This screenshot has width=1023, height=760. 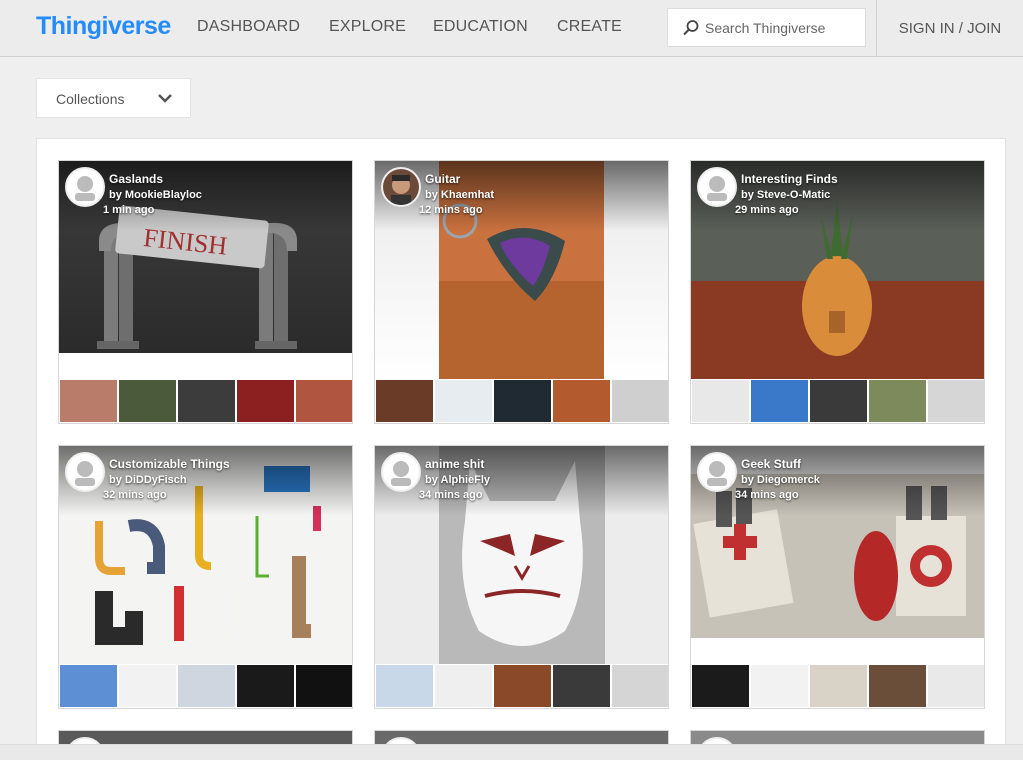 I want to click on collection-card-anime: anime shit by AlphieFly 34 mins ago, so click(x=521, y=577).